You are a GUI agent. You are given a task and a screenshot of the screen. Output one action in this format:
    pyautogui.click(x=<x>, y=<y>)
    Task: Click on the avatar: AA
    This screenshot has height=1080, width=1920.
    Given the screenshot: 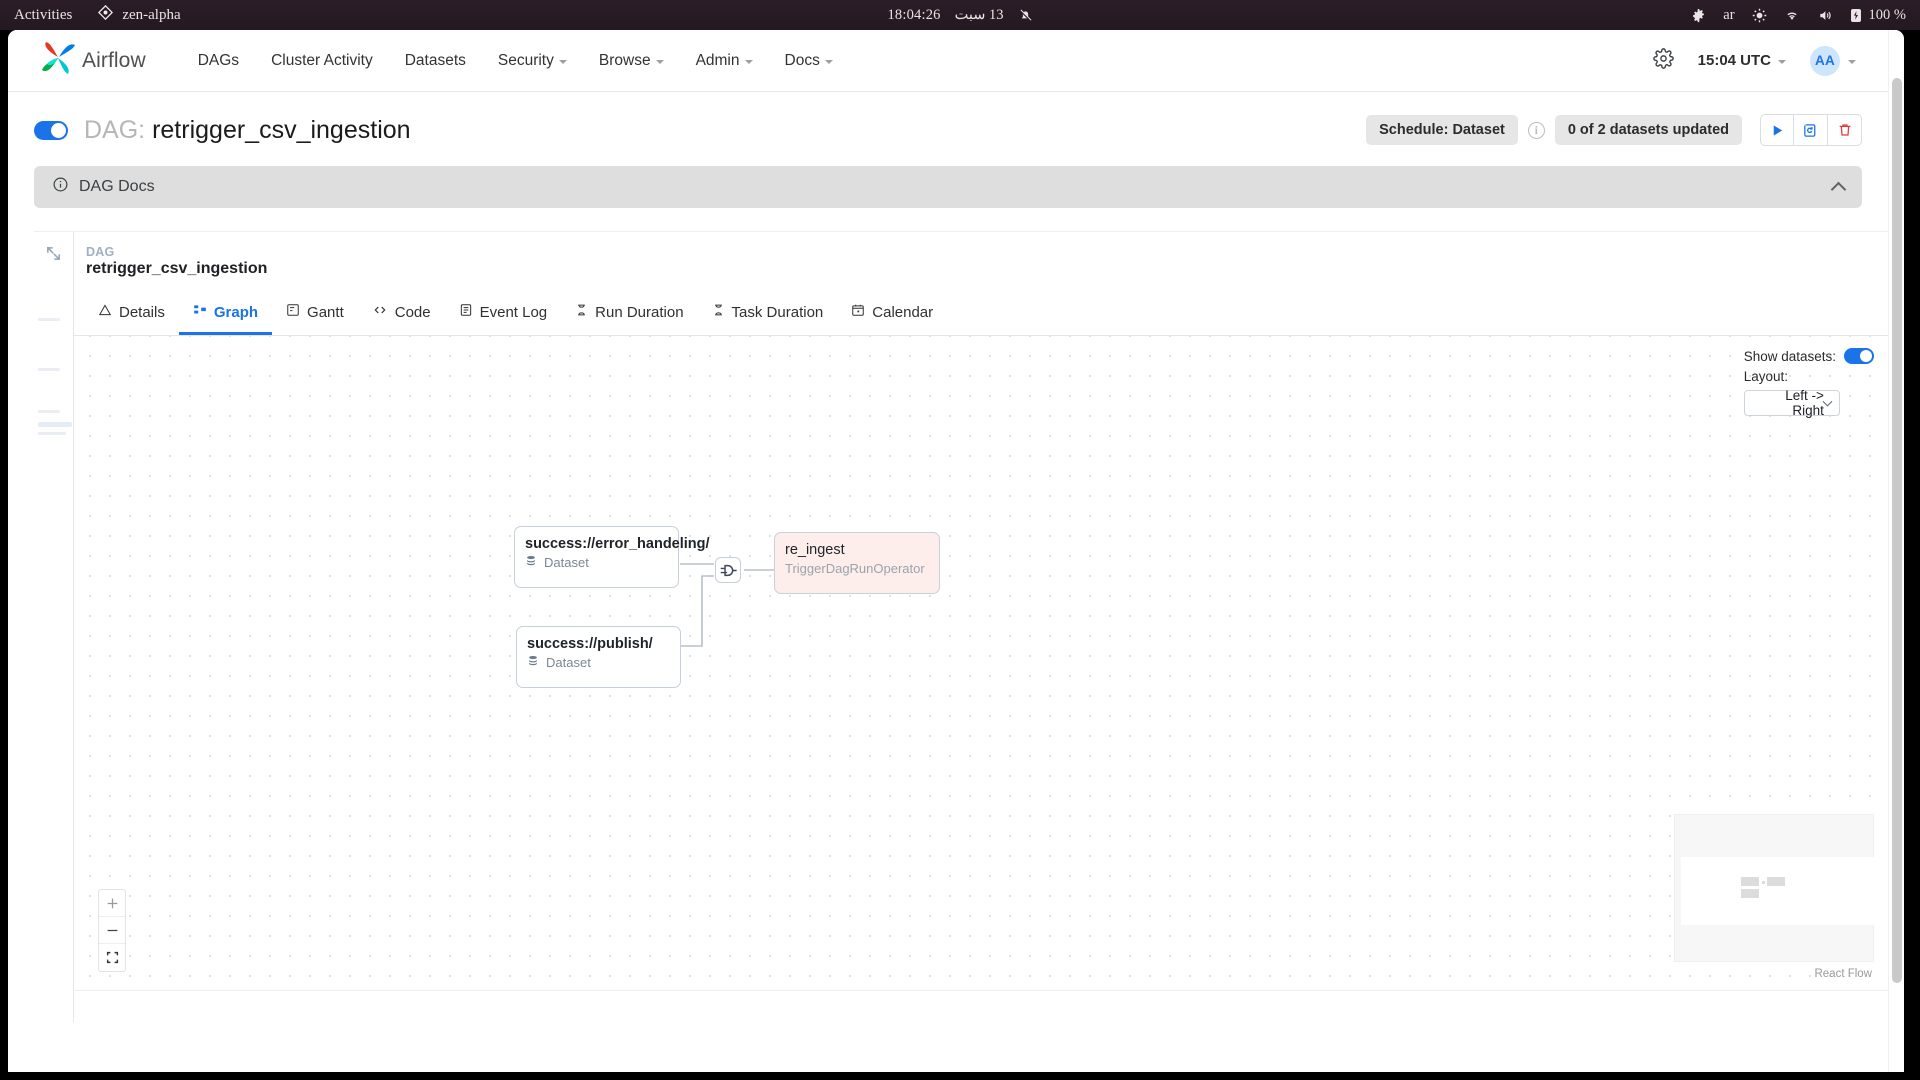 What is the action you would take?
    pyautogui.click(x=1825, y=60)
    